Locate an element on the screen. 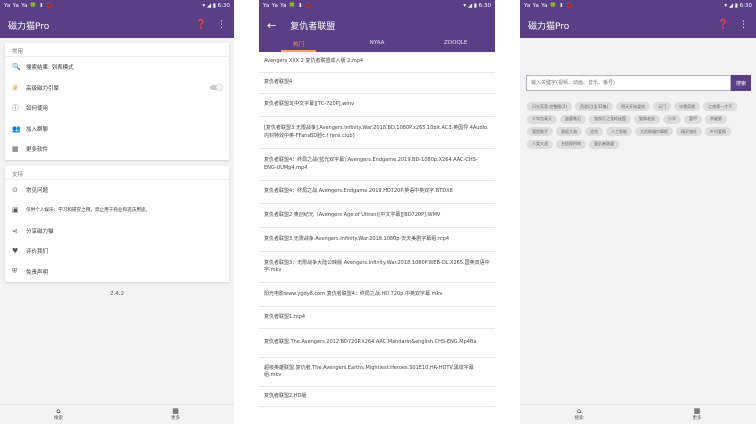 The width and height of the screenshot is (756, 424). history-chip: 名侦探柯南 is located at coordinates (571, 144).